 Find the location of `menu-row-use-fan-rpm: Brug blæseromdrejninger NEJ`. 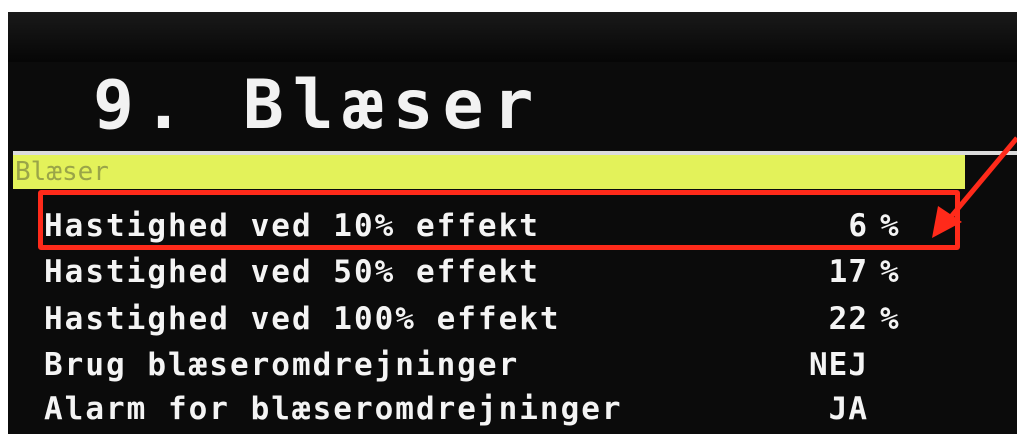

menu-row-use-fan-rpm: Brug blæseromdrejninger NEJ is located at coordinates (503, 365).